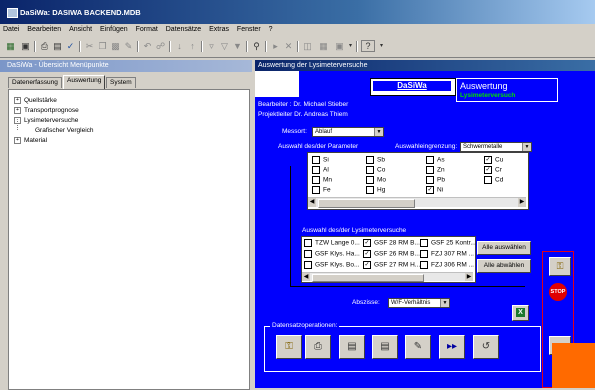 This screenshot has height=390, width=595. Describe the element at coordinates (320, 160) in the screenshot. I see `parameter-checkbox: Si` at that location.